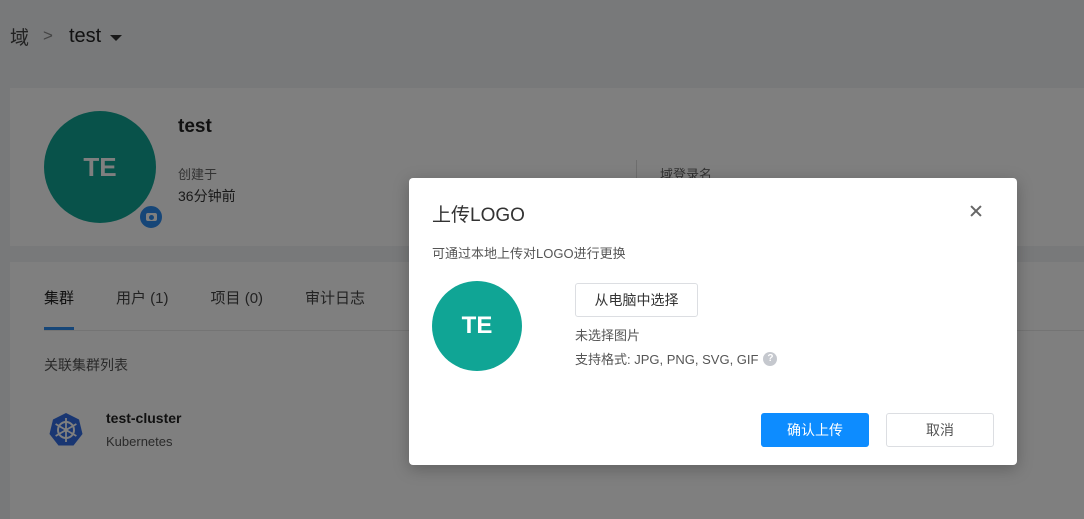 This screenshot has height=519, width=1084. What do you see at coordinates (667, 359) in the screenshot?
I see `supported-formats-text: 支持格式: JPG, PNG, SVG, GIF` at bounding box center [667, 359].